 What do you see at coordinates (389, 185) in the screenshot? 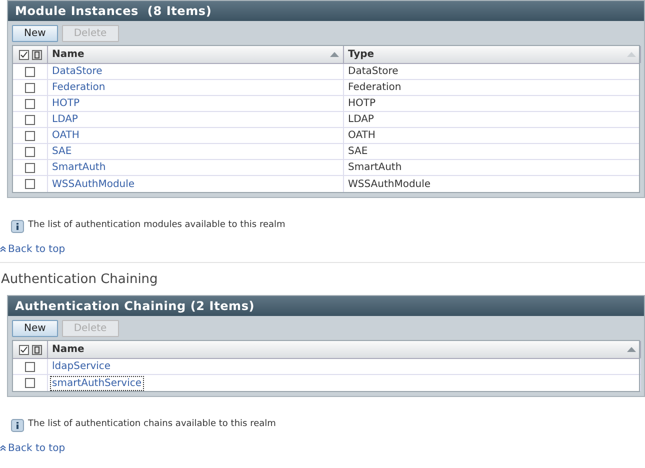
I see `table-cell-text: WSSAuthModule` at bounding box center [389, 185].